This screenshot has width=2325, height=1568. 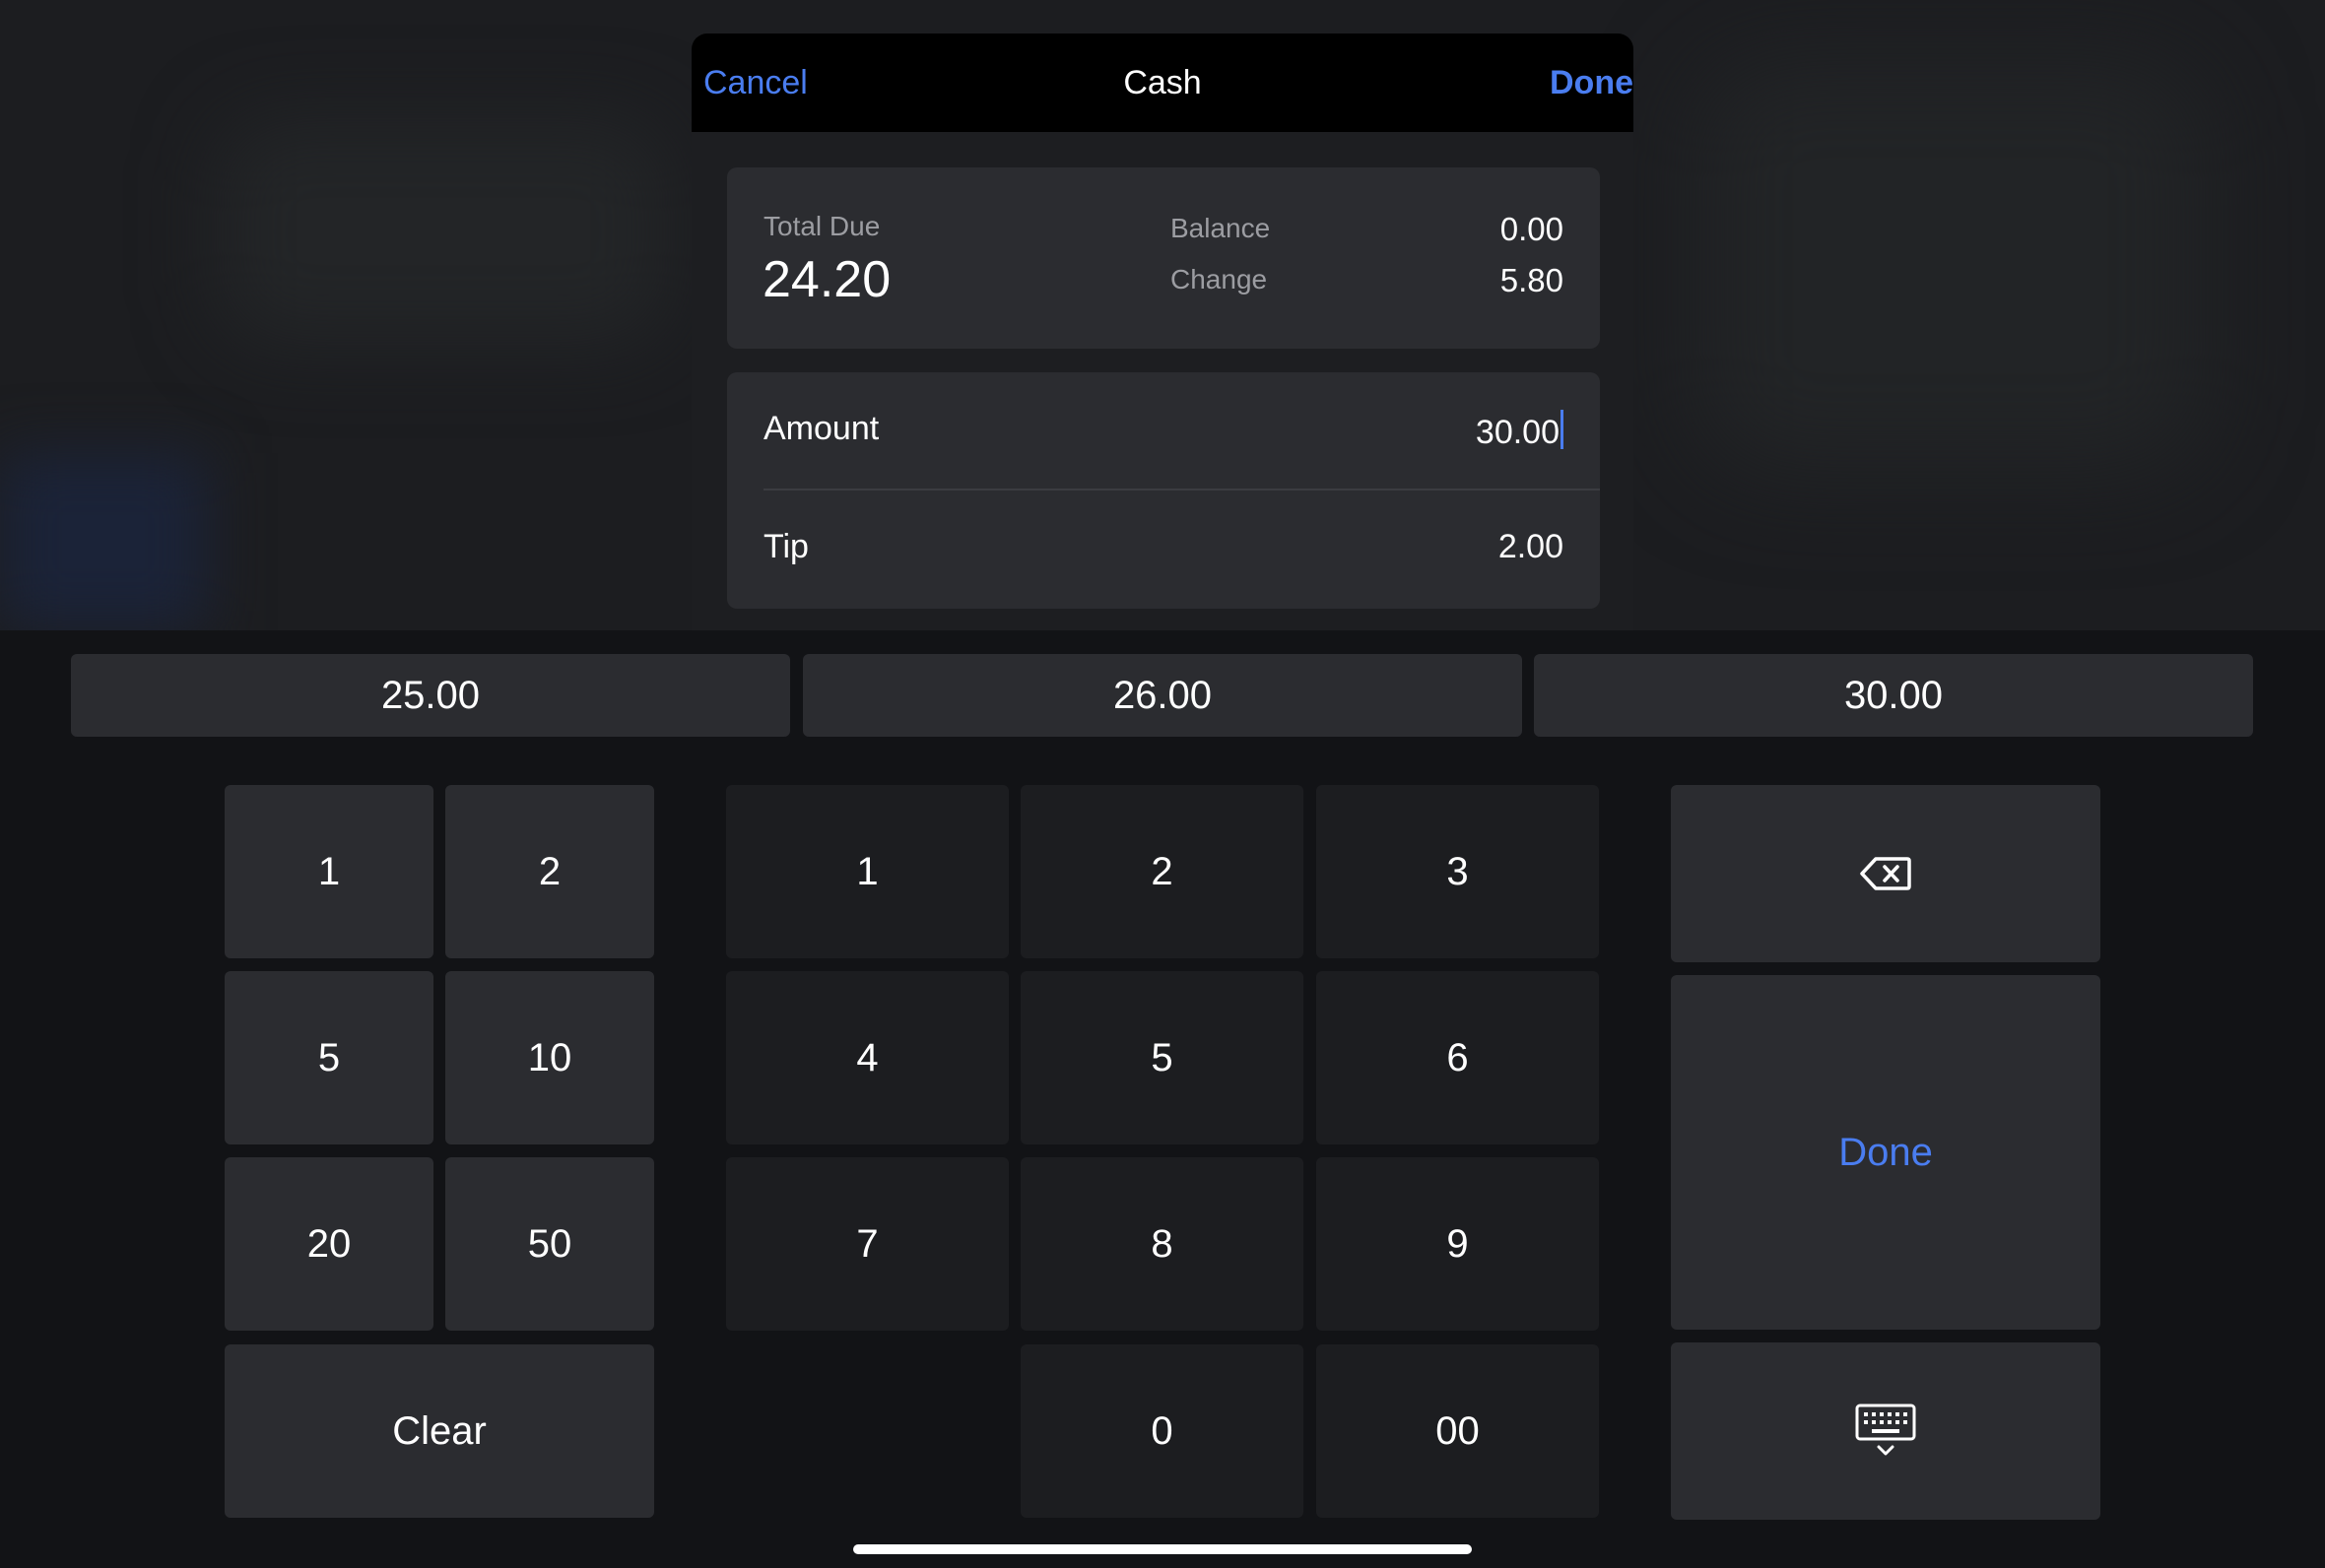 I want to click on digit-key-2: 2, so click(x=1162, y=872).